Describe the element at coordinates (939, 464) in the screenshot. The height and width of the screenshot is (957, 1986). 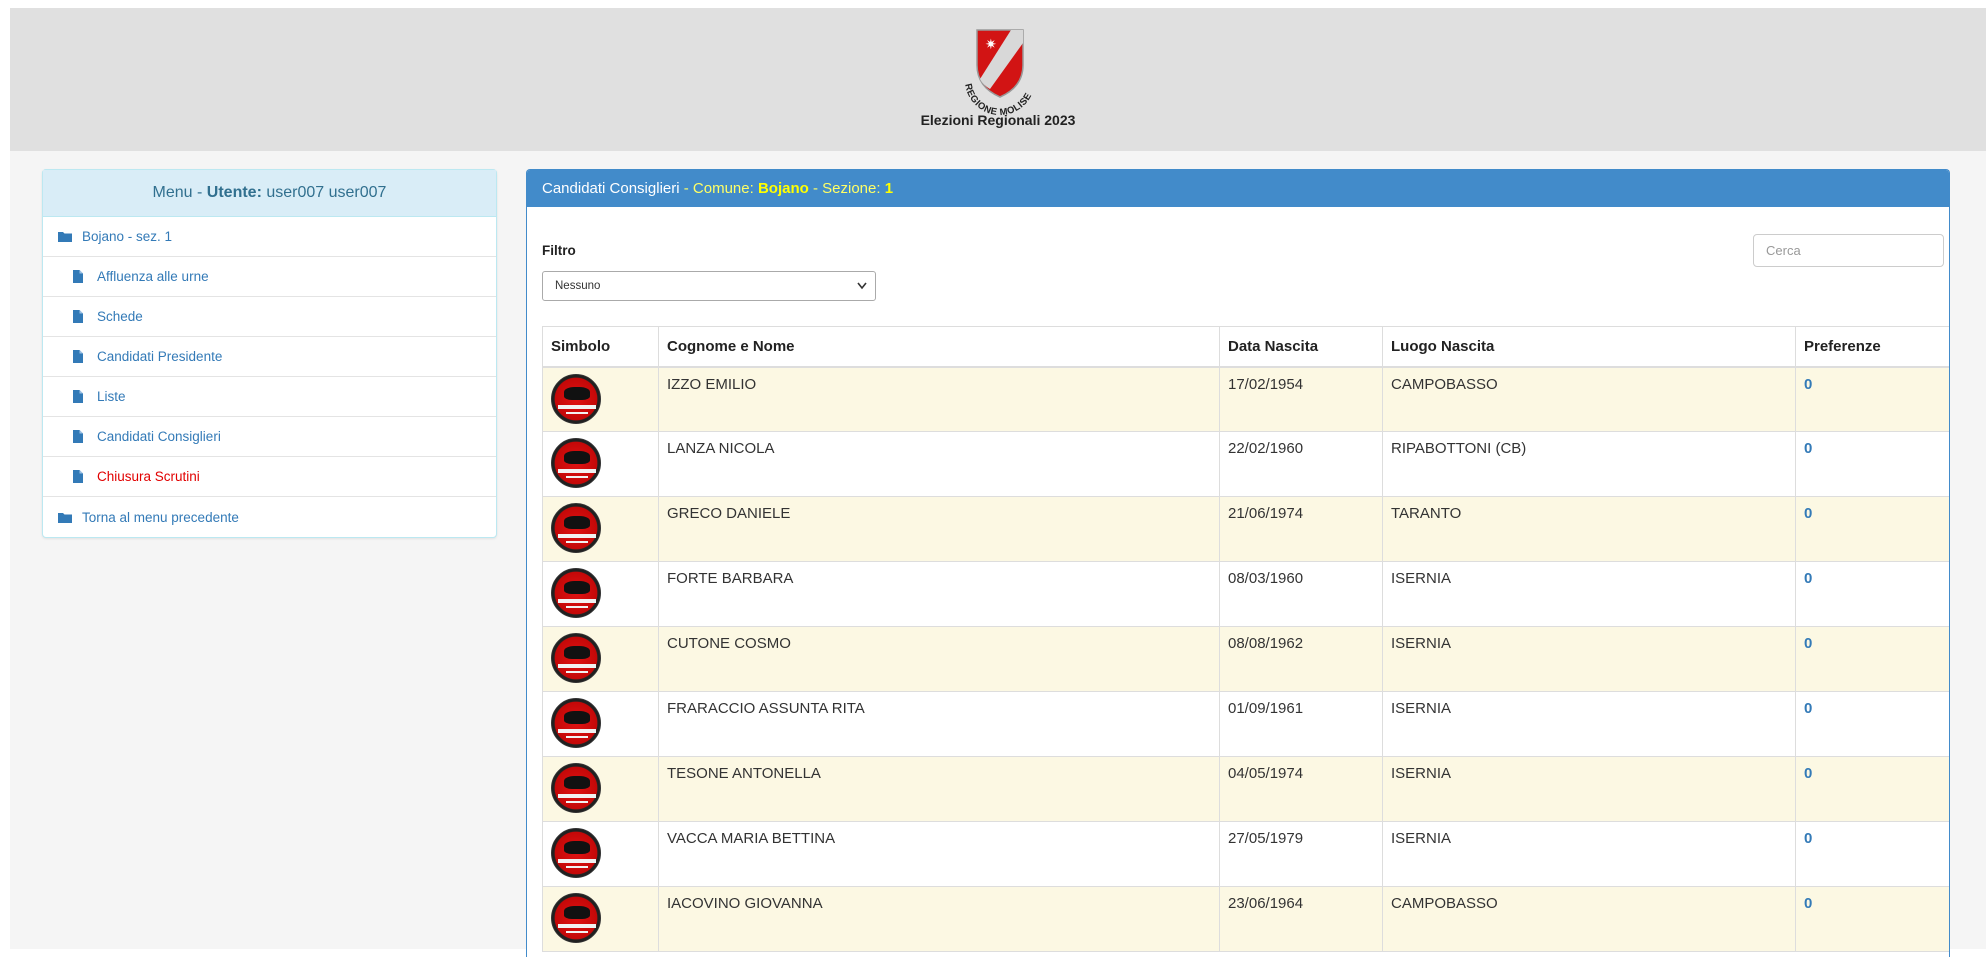
I see `name-cell: LANZA NICOLA` at that location.